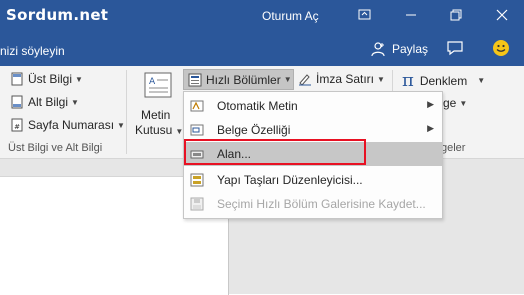 This screenshot has height=295, width=524. I want to click on minimize-icon, so click(411, 15).